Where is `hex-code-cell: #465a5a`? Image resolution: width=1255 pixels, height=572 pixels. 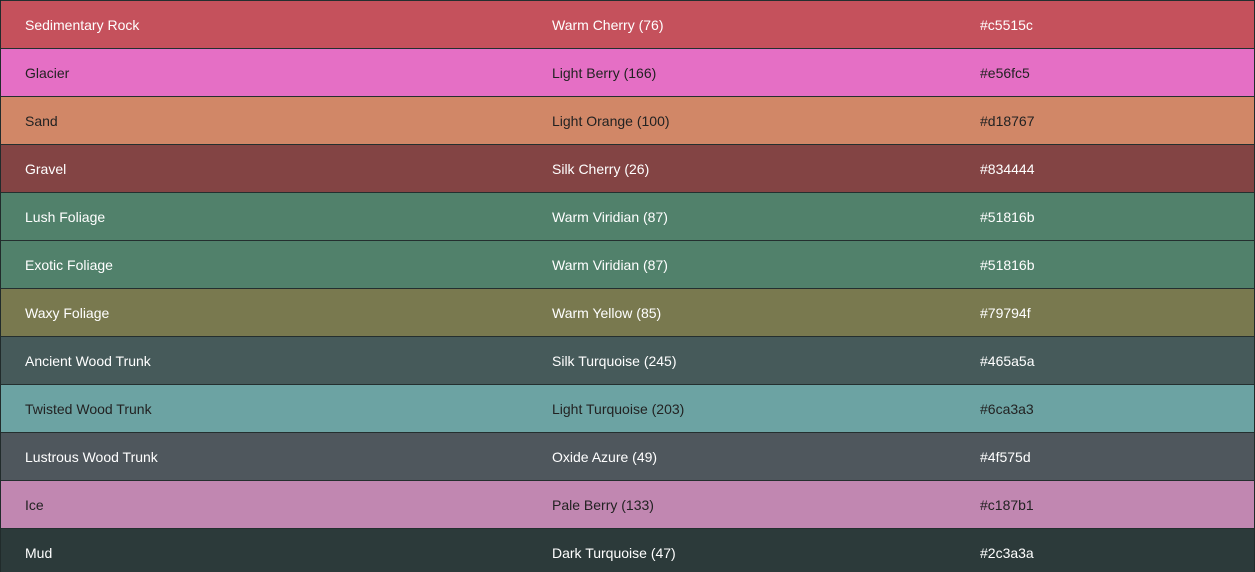 hex-code-cell: #465a5a is located at coordinates (1117, 360).